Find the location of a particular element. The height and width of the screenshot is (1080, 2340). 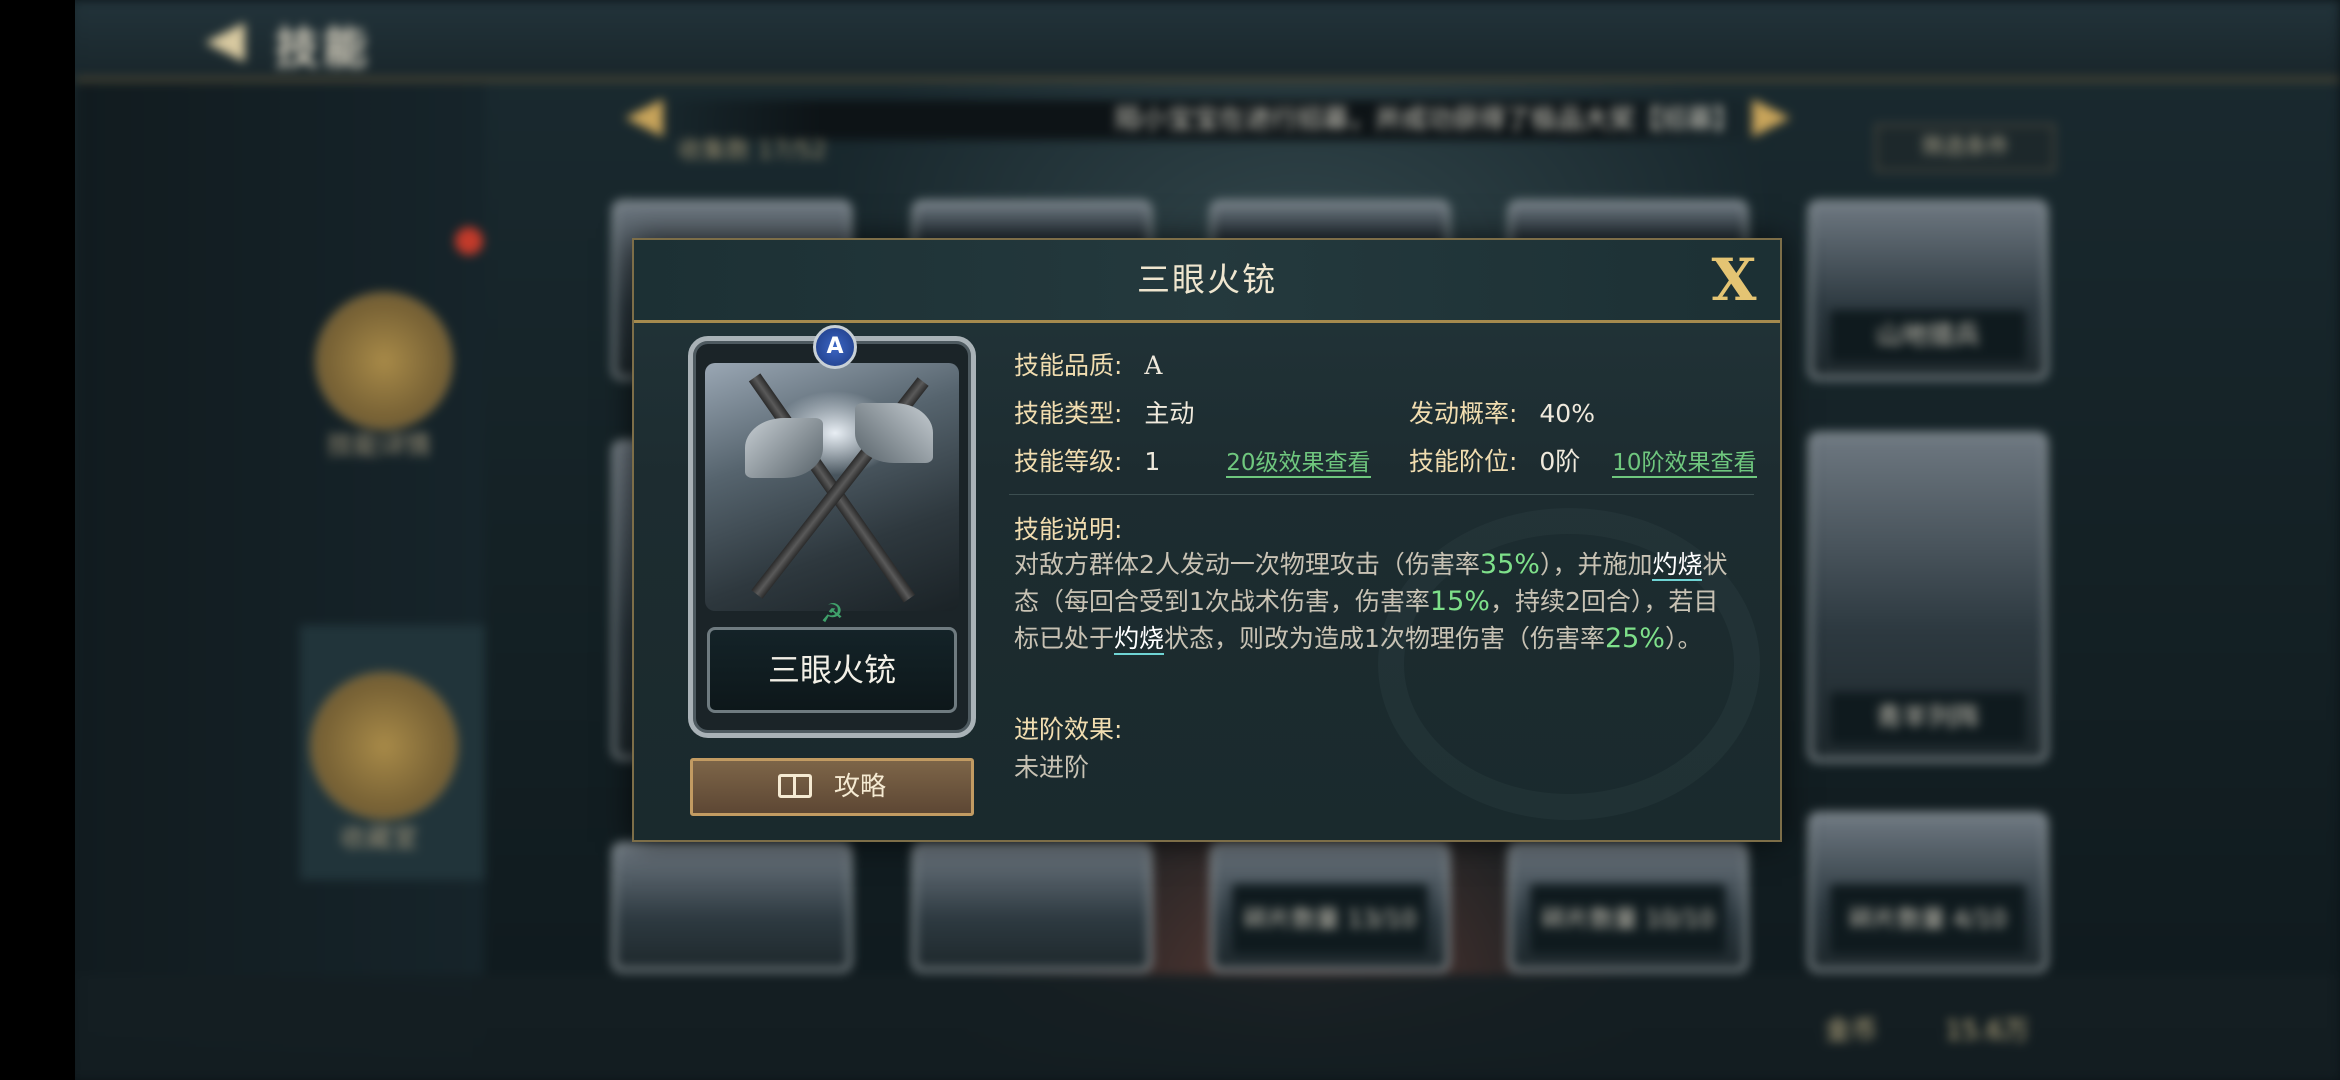

guide-label: 攻略 is located at coordinates (859, 787).